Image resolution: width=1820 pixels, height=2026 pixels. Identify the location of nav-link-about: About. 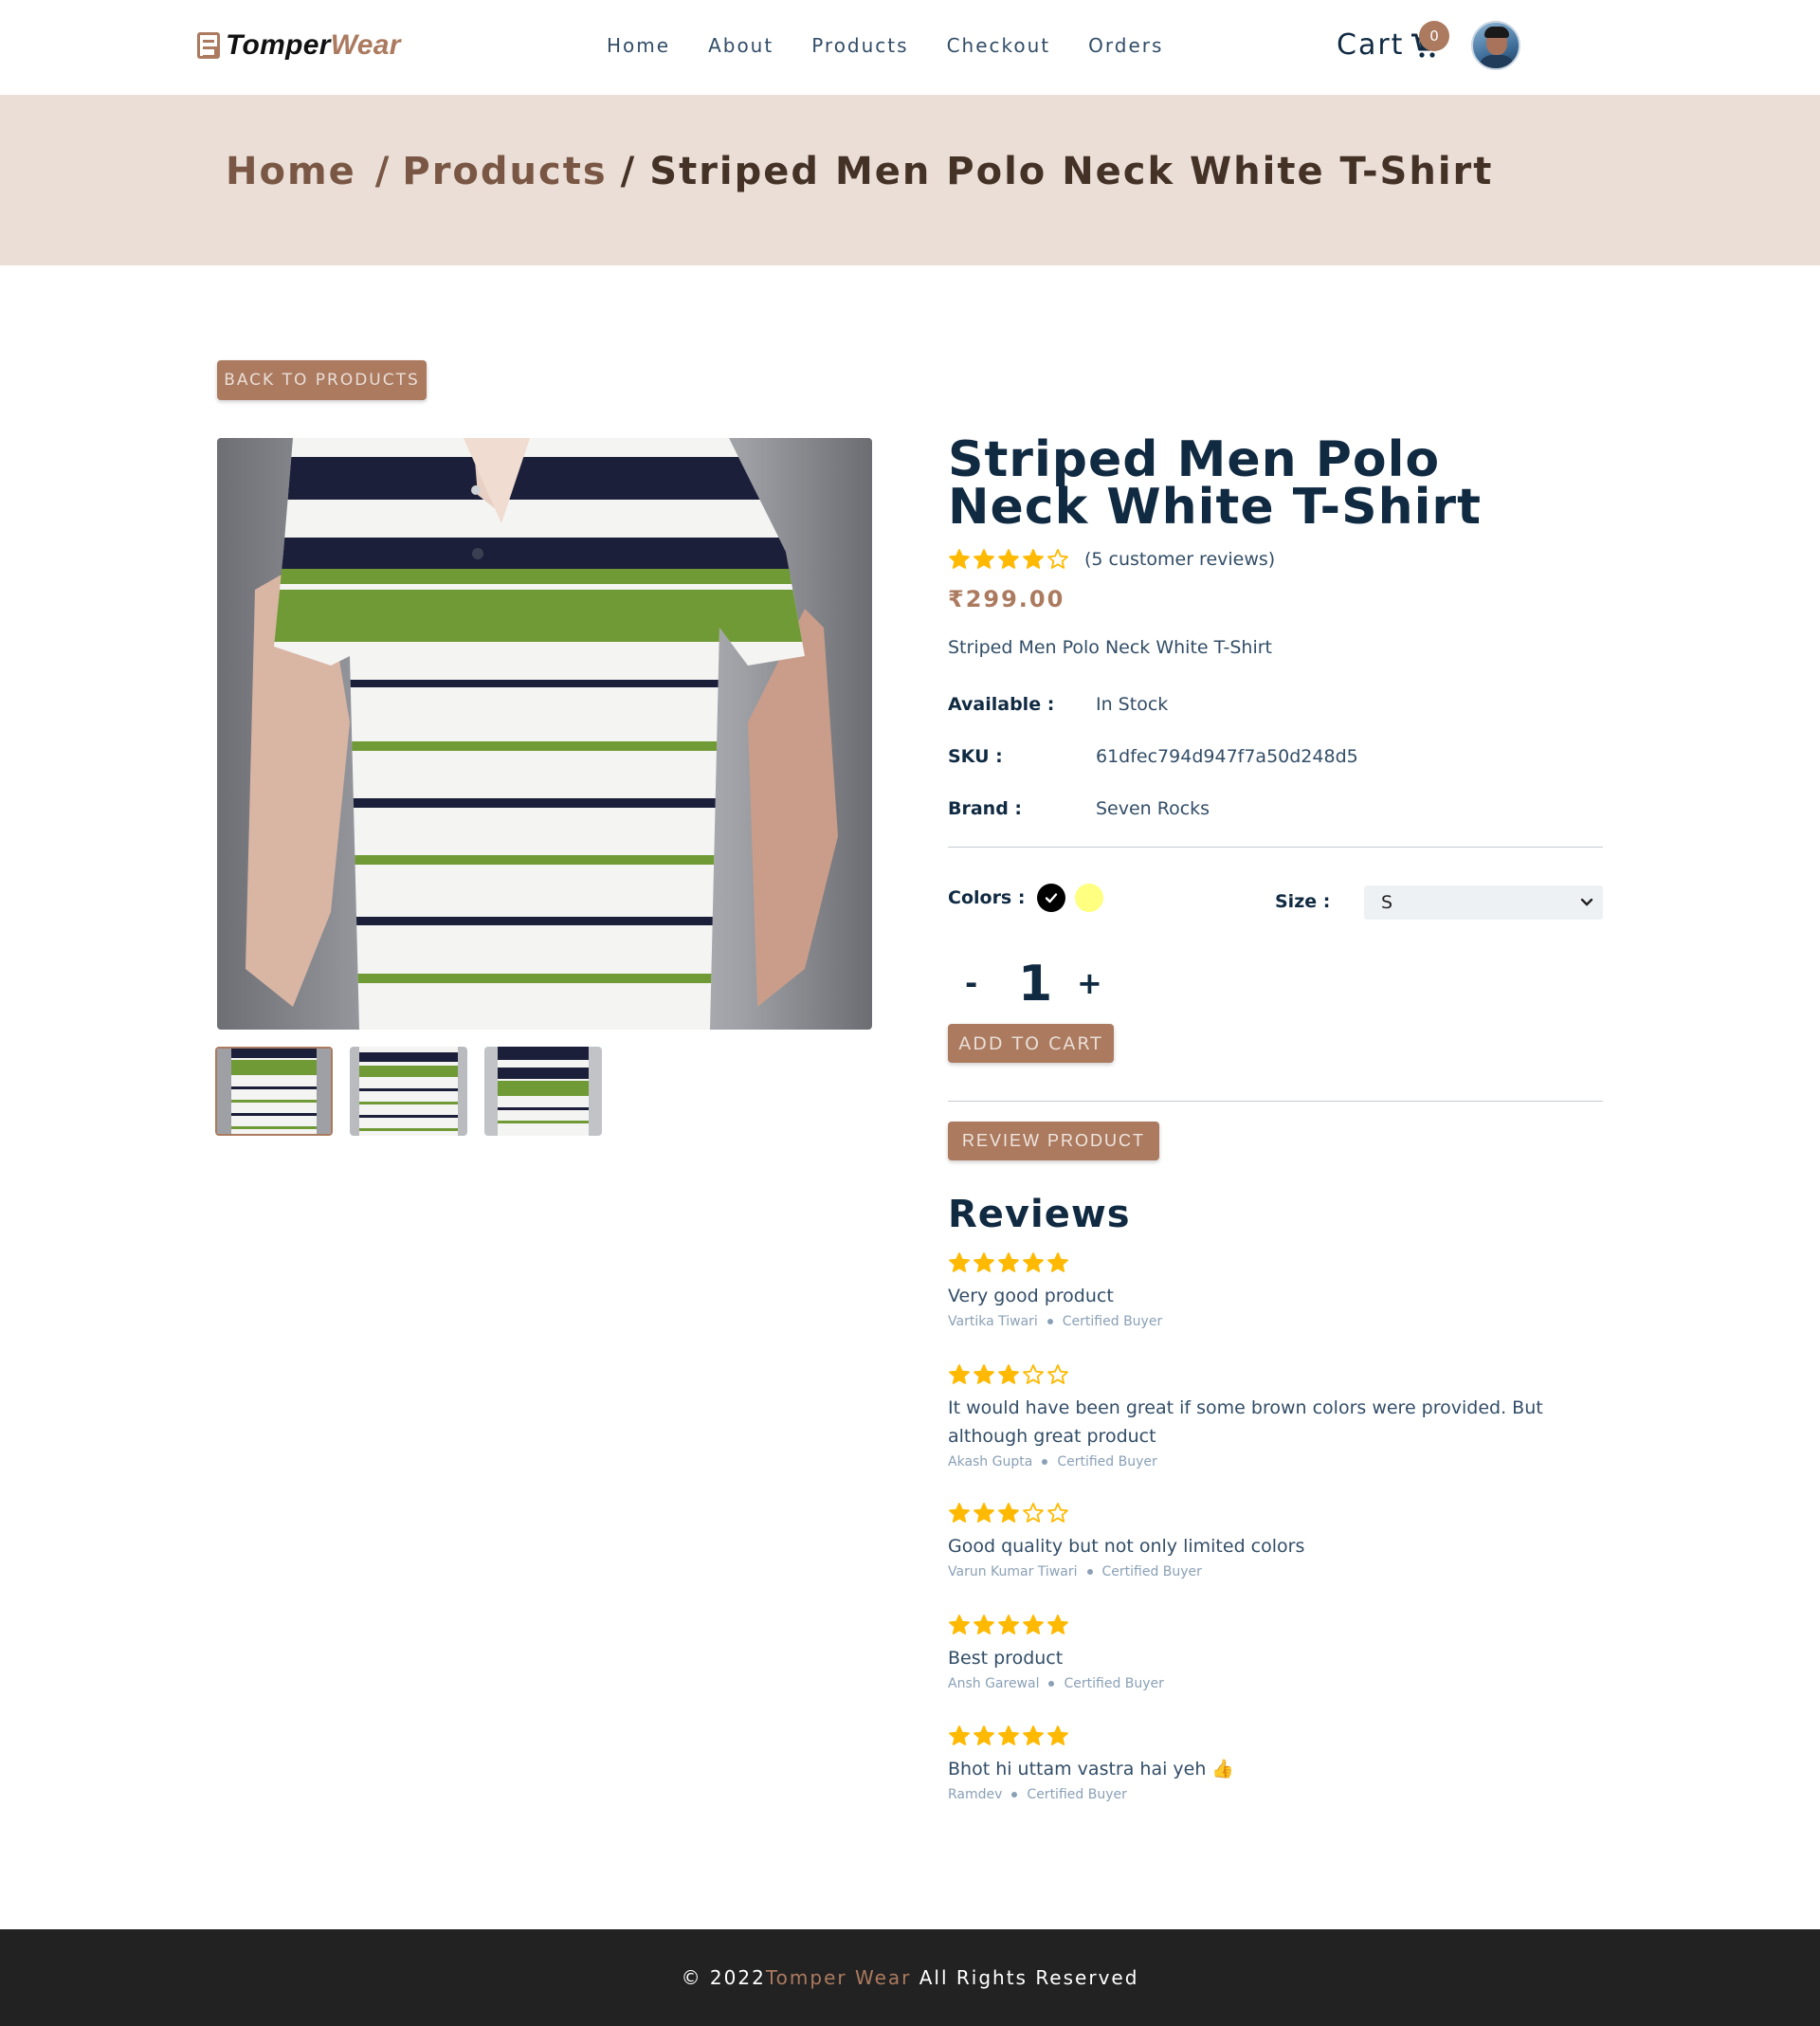
(741, 45).